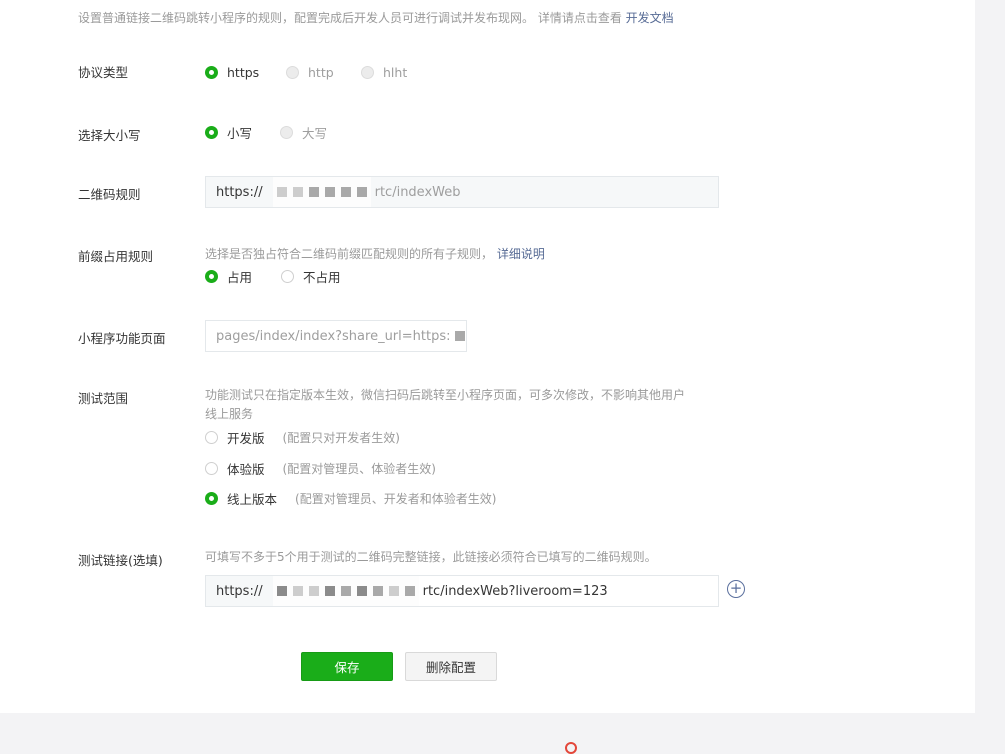 The height and width of the screenshot is (754, 1005). I want to click on protocol-radio-http: http, so click(310, 72).